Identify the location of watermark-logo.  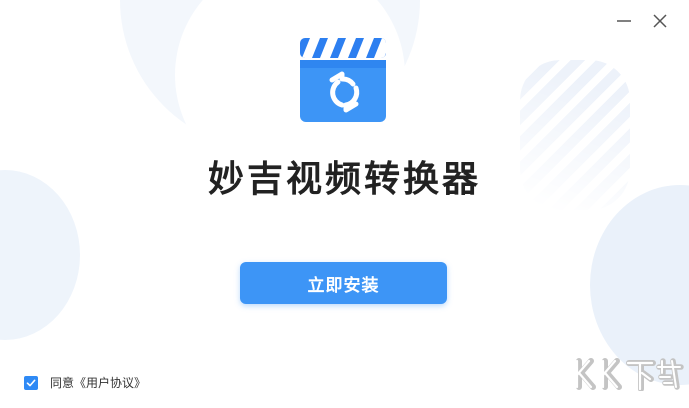
(629, 373).